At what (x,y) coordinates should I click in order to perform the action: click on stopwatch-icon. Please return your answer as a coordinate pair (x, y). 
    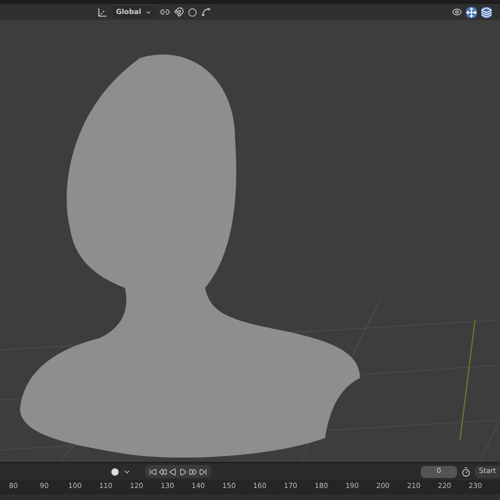
    Looking at the image, I should click on (465, 471).